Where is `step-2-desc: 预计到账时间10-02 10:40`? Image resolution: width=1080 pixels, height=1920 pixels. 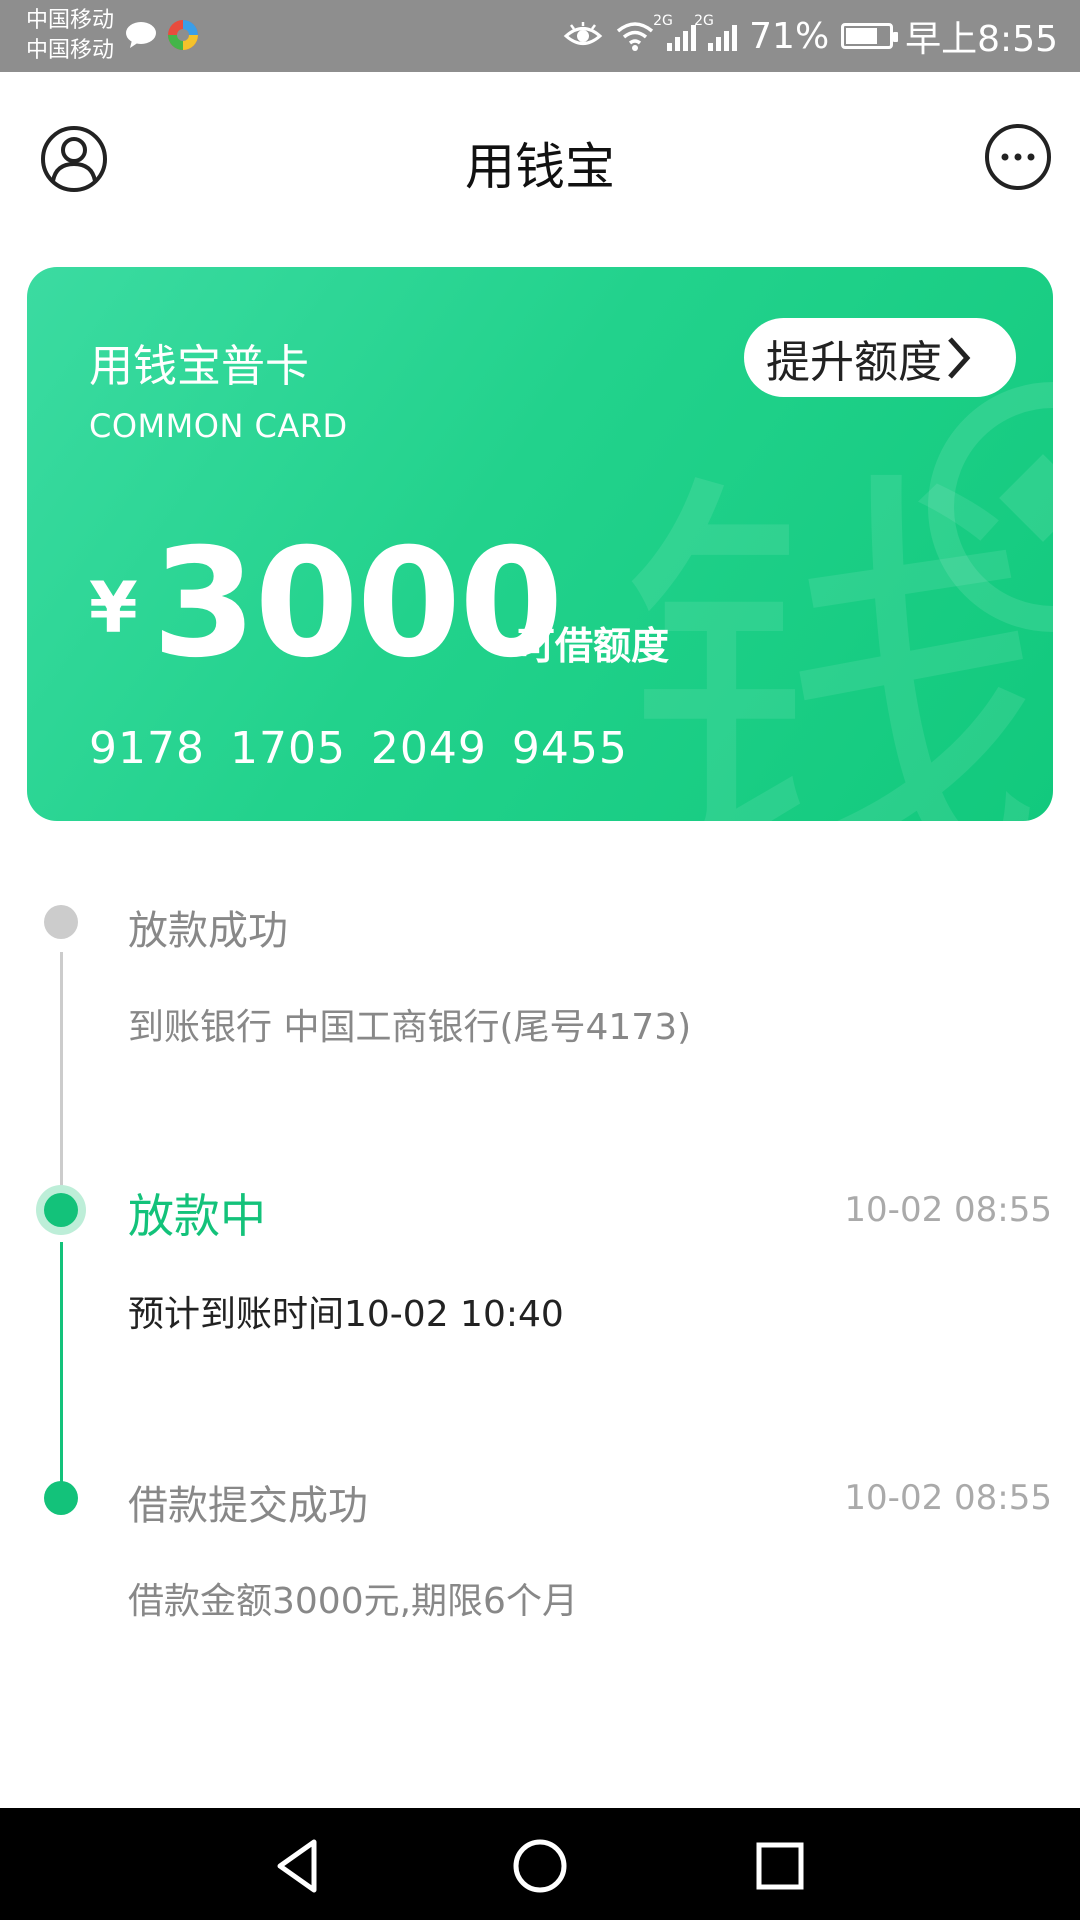
step-2-desc: 预计到账时间10-02 10:40 is located at coordinates (346, 1314).